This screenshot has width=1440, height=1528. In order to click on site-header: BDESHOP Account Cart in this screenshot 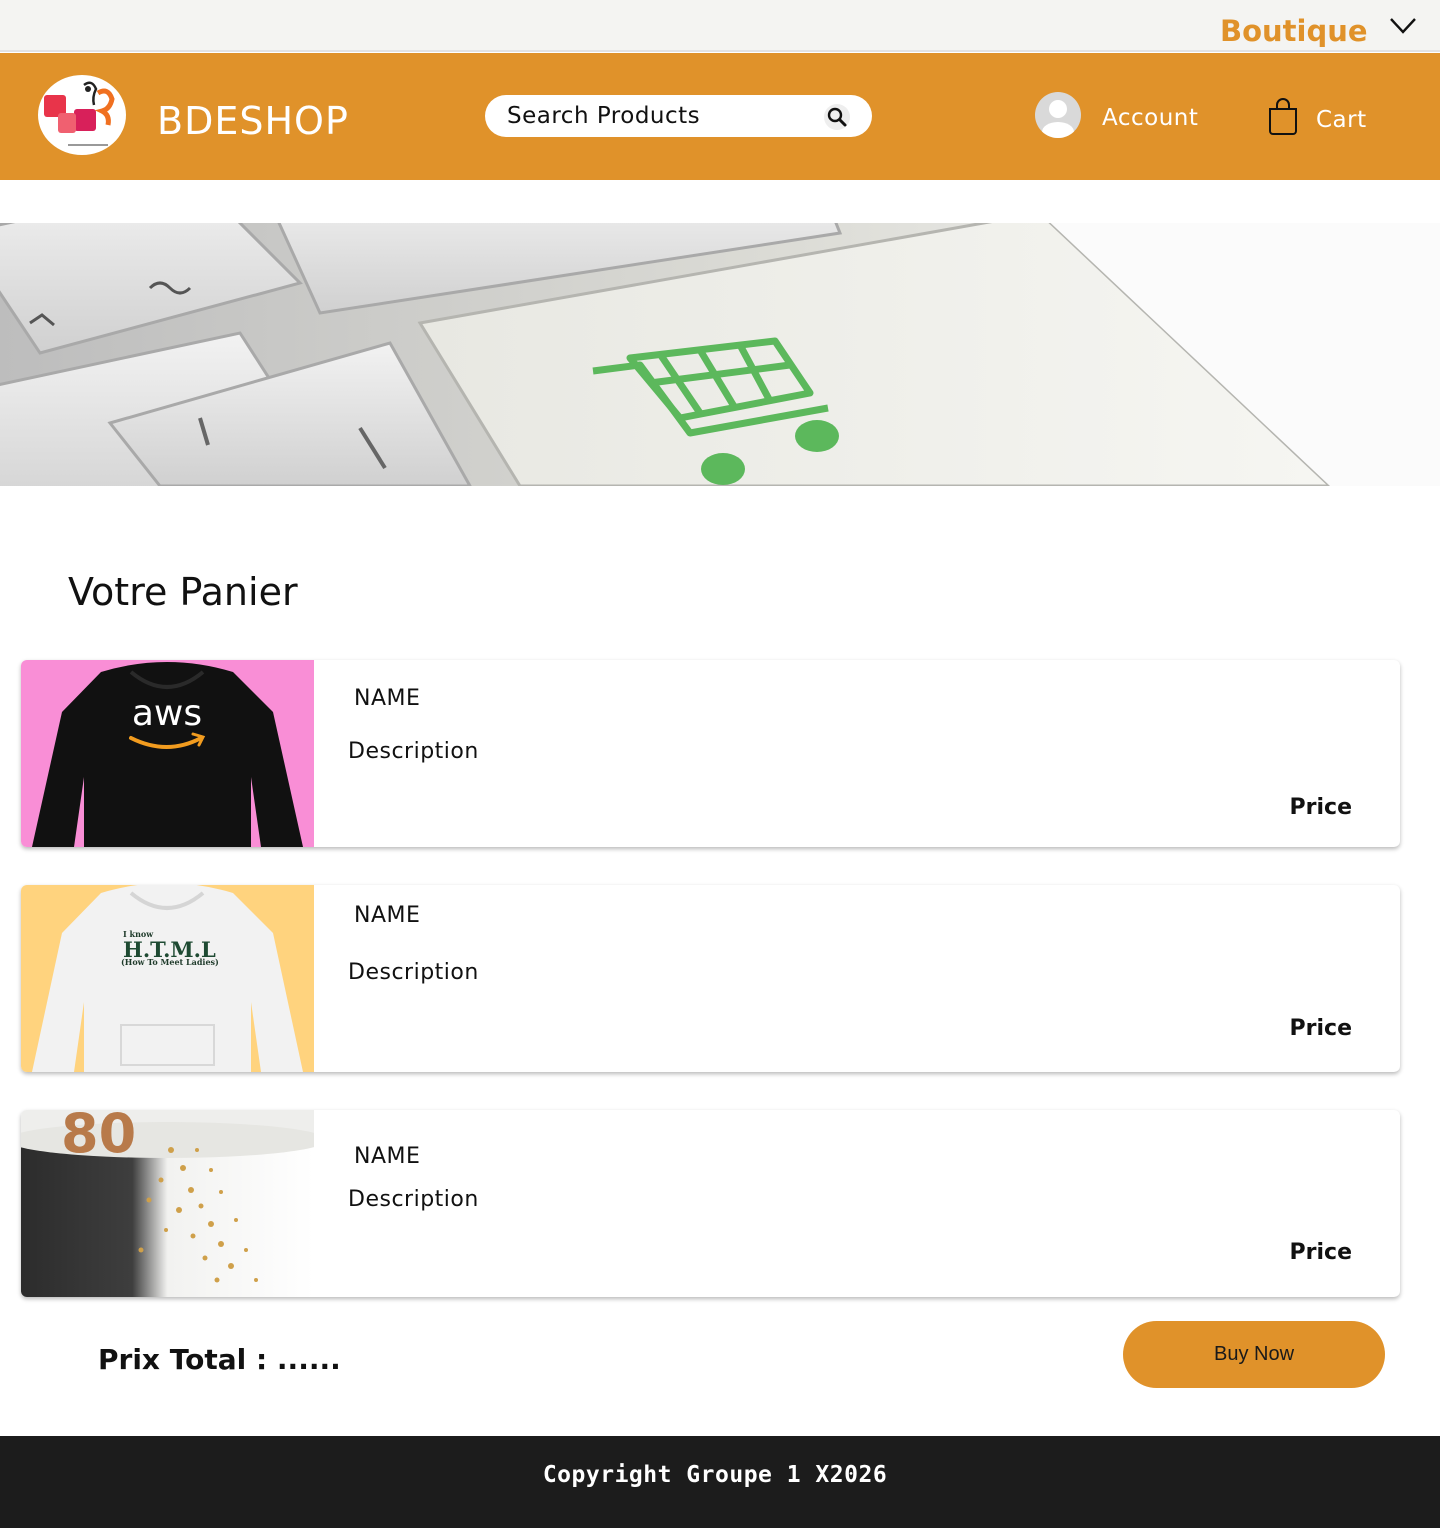, I will do `click(720, 116)`.